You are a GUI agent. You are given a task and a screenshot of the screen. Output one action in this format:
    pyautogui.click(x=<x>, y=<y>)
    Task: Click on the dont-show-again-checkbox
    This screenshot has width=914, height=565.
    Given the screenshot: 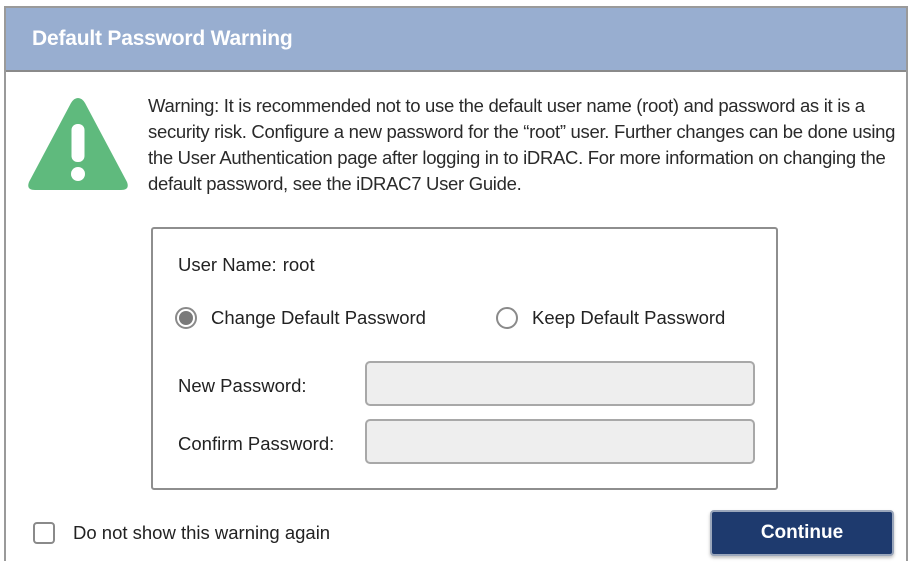 What is the action you would take?
    pyautogui.click(x=44, y=533)
    